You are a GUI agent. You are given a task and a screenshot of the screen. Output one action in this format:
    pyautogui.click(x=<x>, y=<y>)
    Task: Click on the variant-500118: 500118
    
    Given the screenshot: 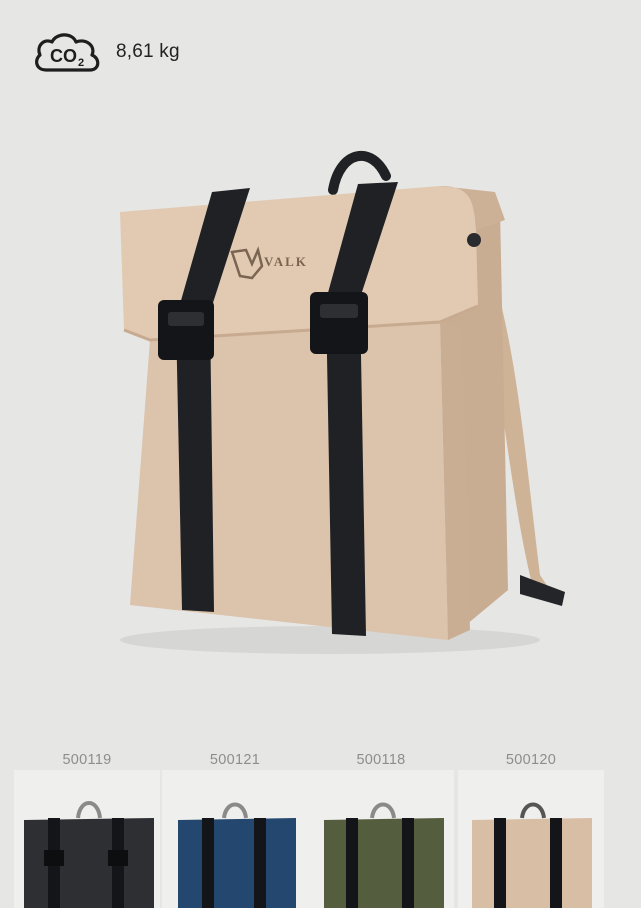 What is the action you would take?
    pyautogui.click(x=381, y=828)
    